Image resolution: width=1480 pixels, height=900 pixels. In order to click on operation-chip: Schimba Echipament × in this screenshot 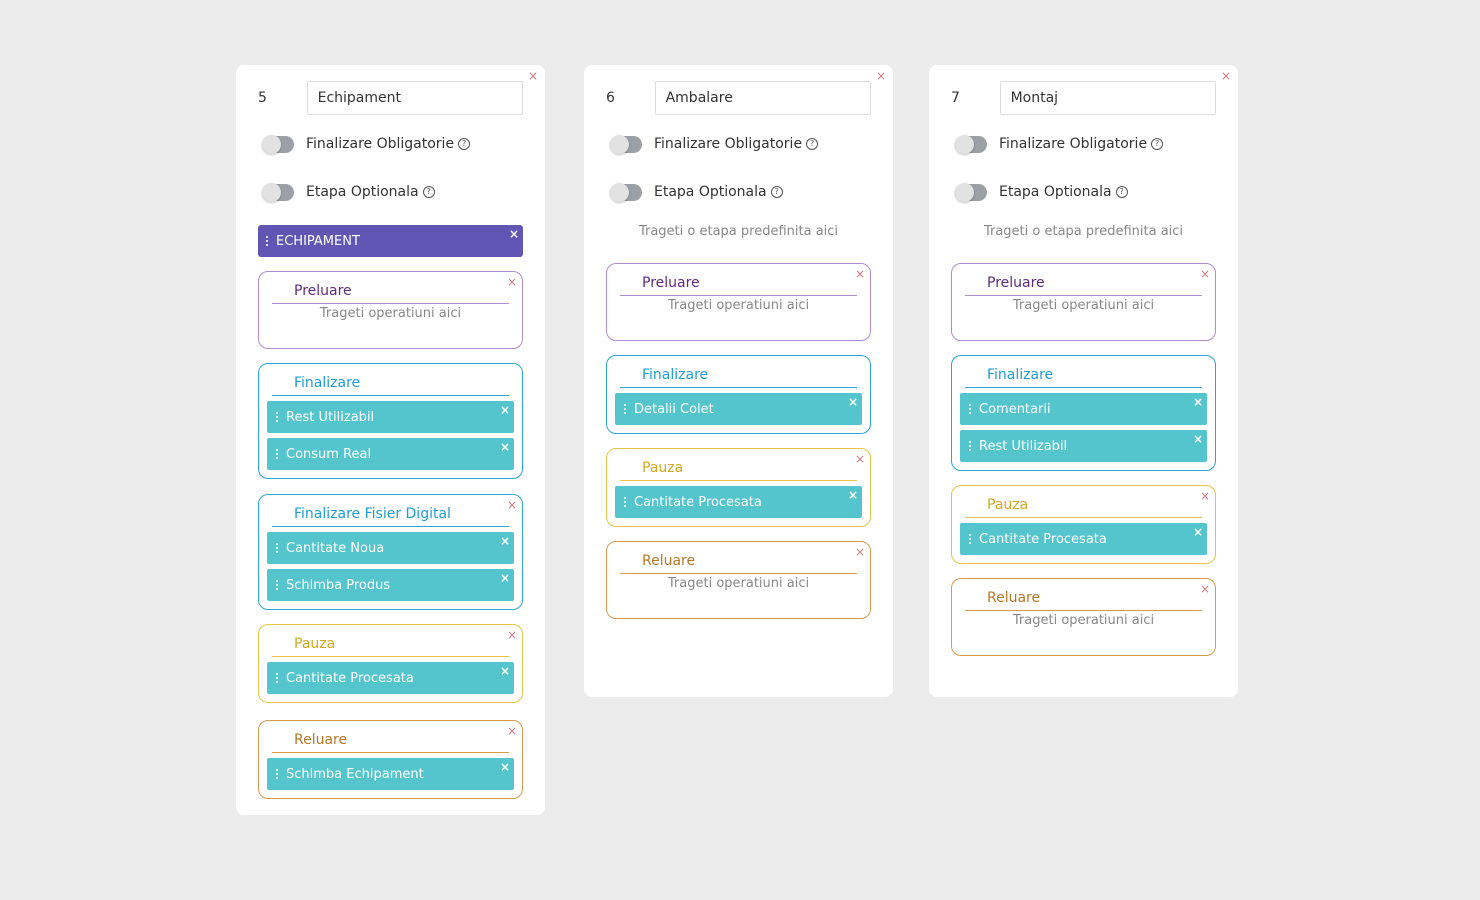, I will do `click(390, 774)`.